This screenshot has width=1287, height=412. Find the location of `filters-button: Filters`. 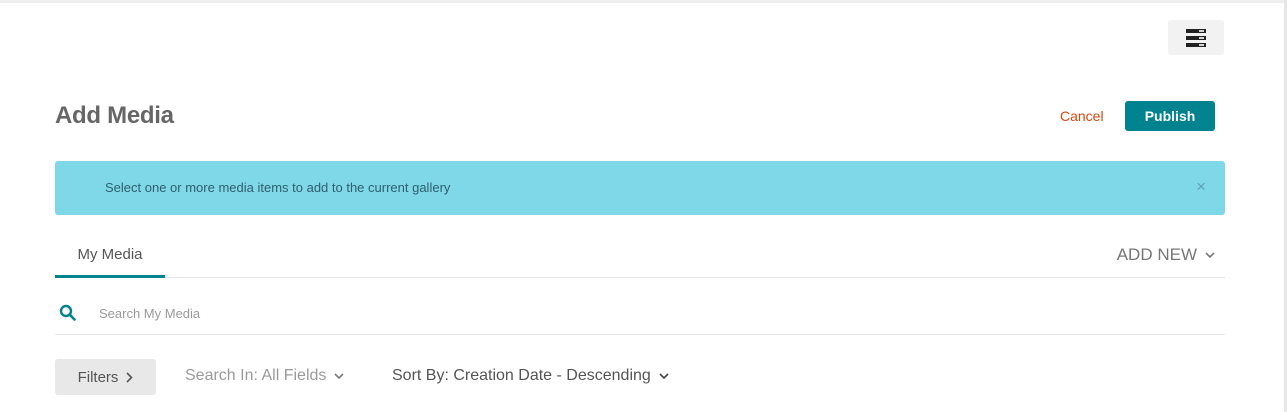

filters-button: Filters is located at coordinates (105, 377).